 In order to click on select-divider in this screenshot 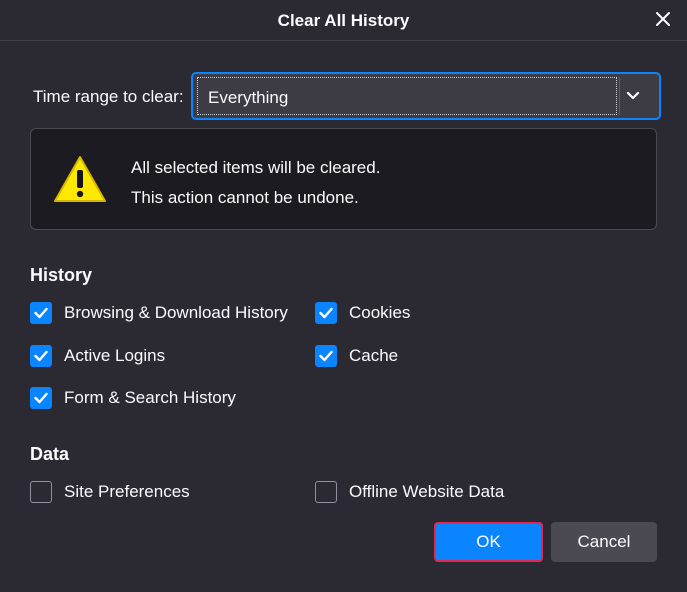, I will do `click(619, 96)`.